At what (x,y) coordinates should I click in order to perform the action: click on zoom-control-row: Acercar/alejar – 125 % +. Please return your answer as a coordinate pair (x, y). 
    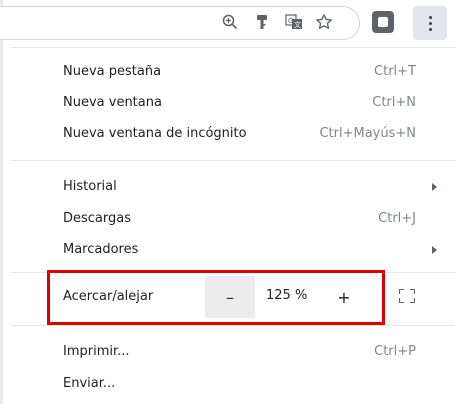
    Looking at the image, I should click on (233, 297).